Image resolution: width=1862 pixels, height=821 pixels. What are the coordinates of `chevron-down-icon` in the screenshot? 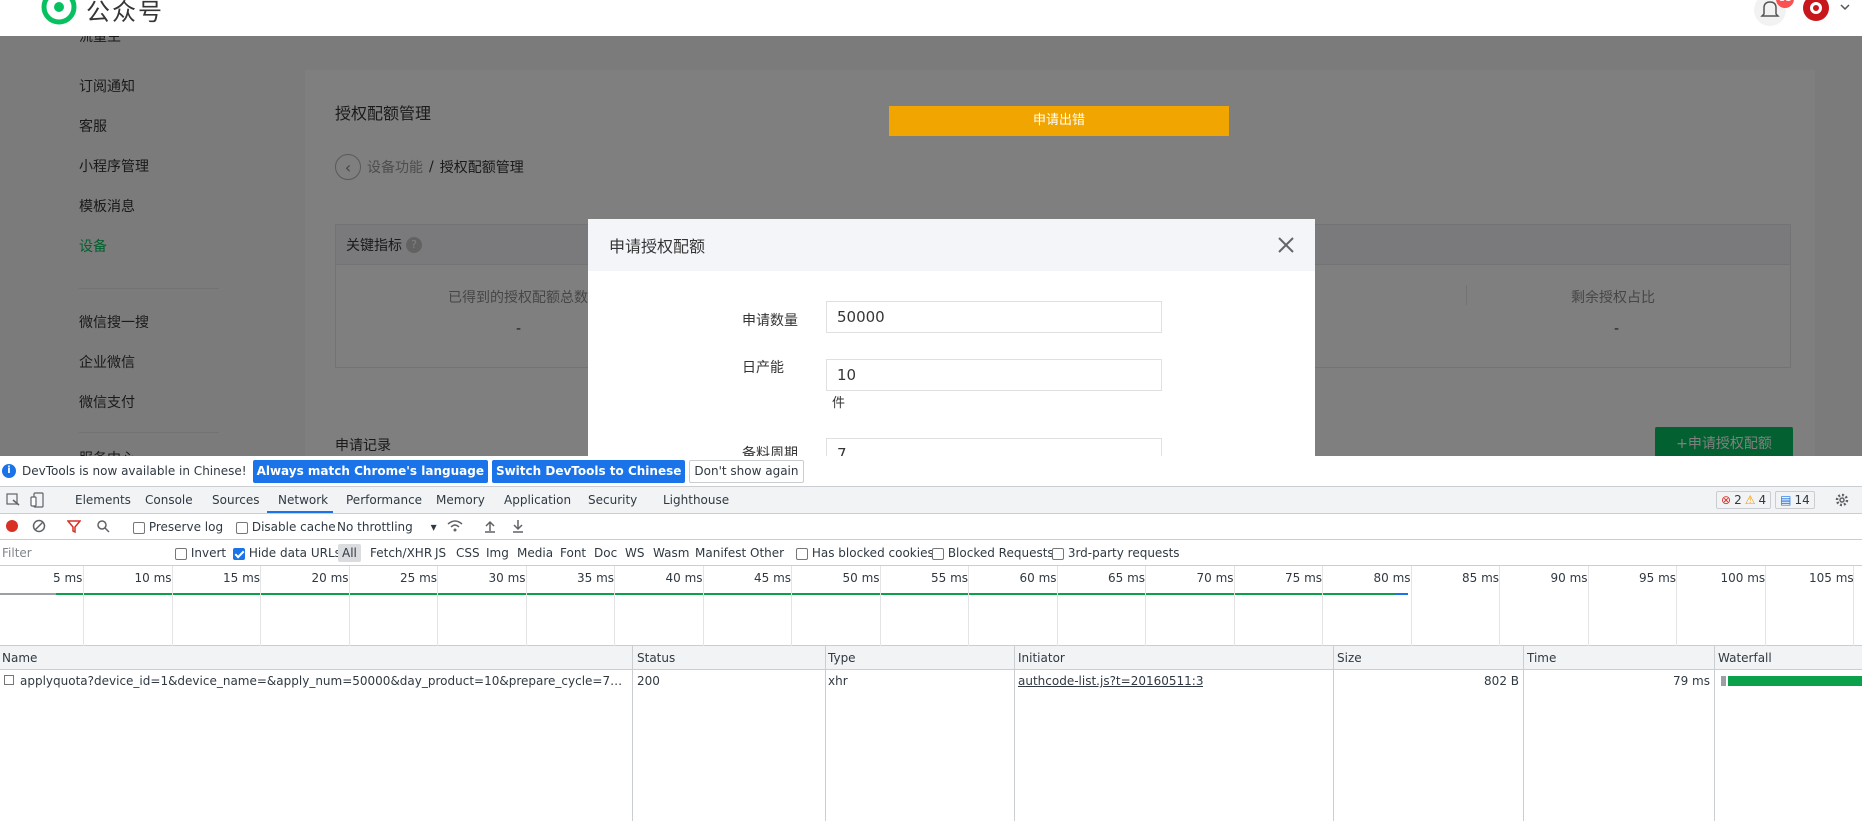 It's located at (1845, 7).